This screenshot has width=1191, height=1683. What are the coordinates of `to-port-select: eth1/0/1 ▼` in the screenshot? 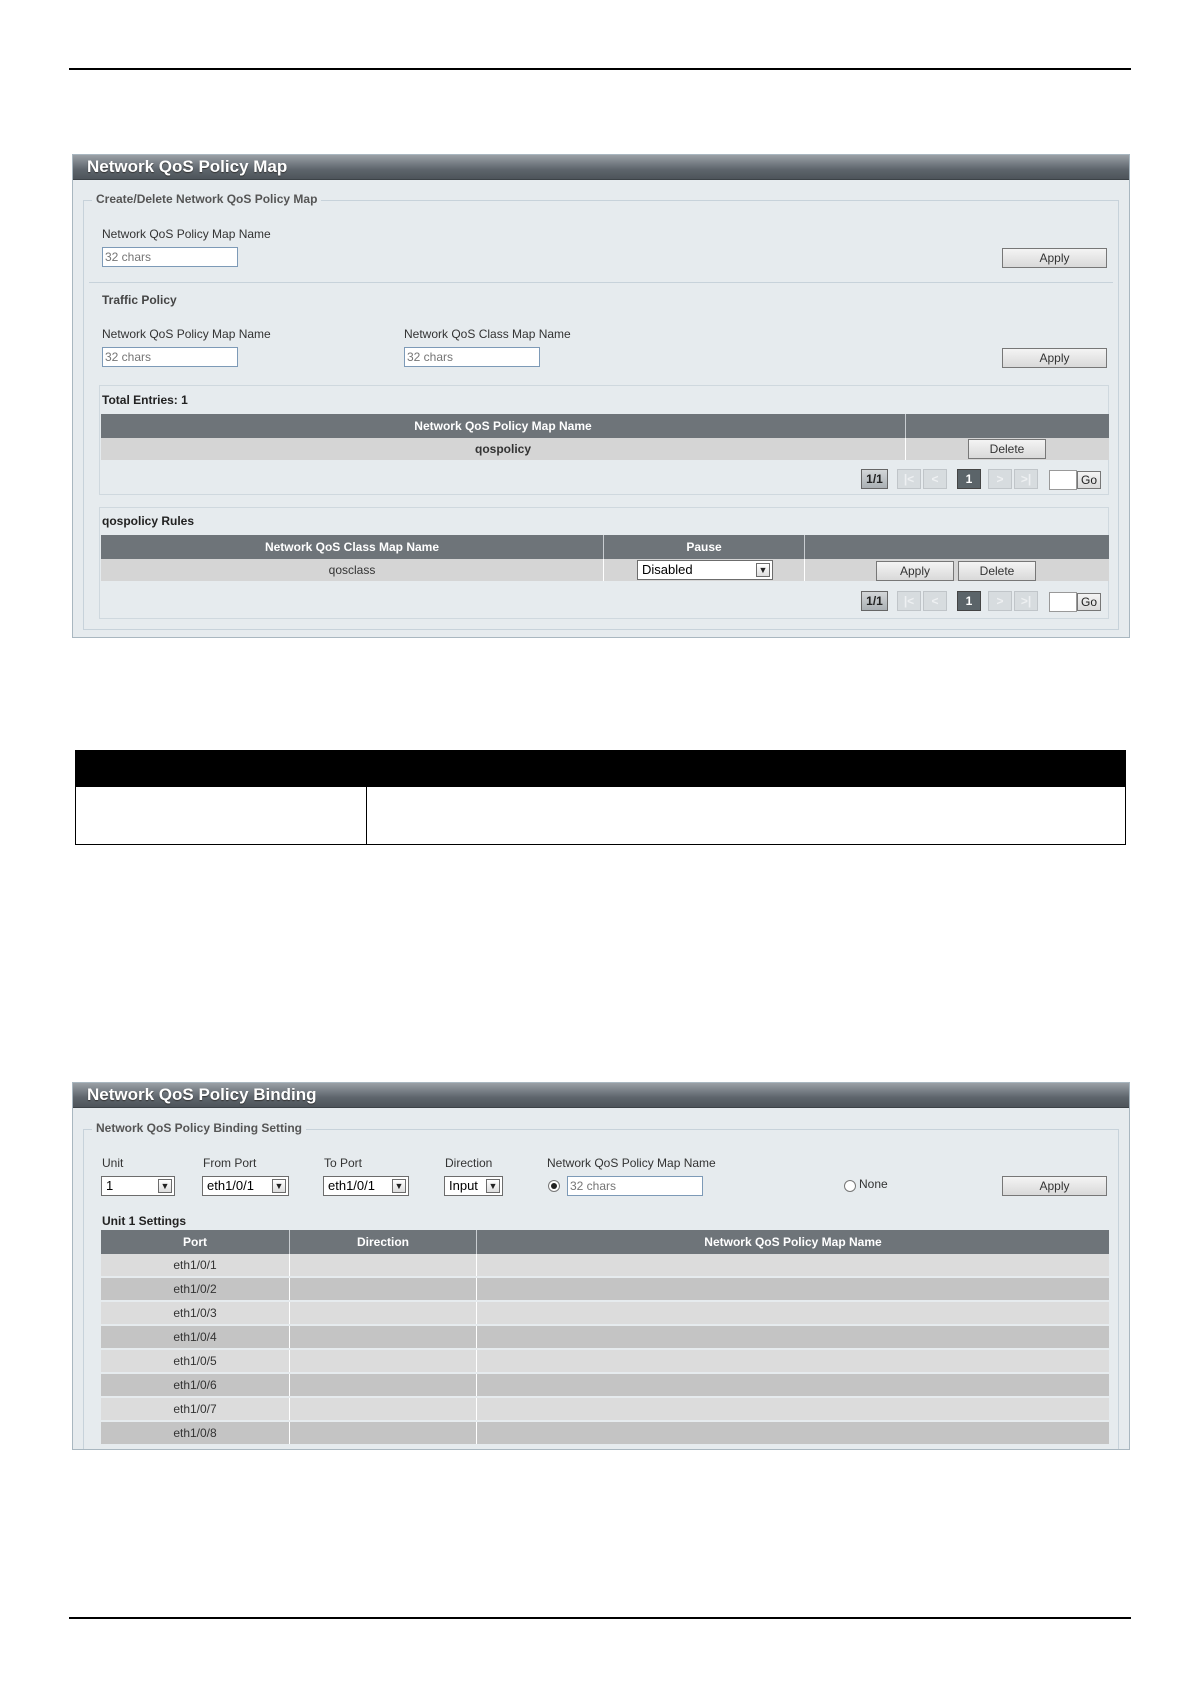 It's located at (366, 1186).